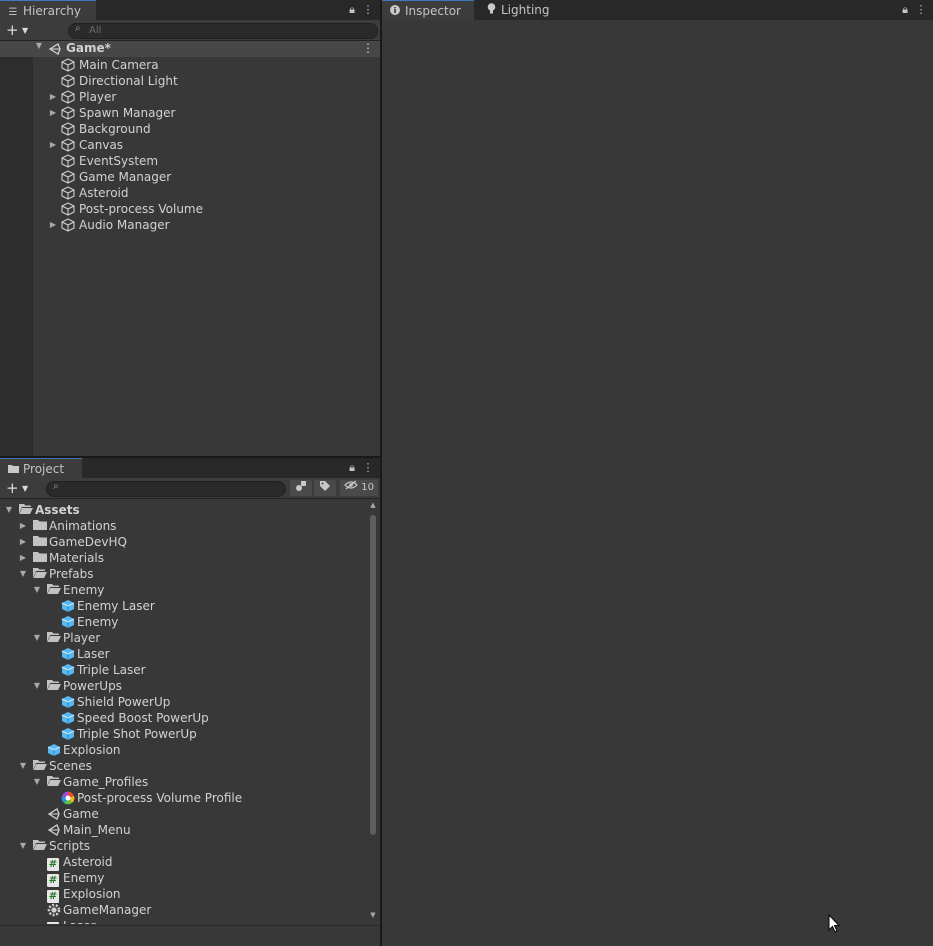 Image resolution: width=933 pixels, height=946 pixels. I want to click on hierarchy-item: EventSystem, so click(190, 161).